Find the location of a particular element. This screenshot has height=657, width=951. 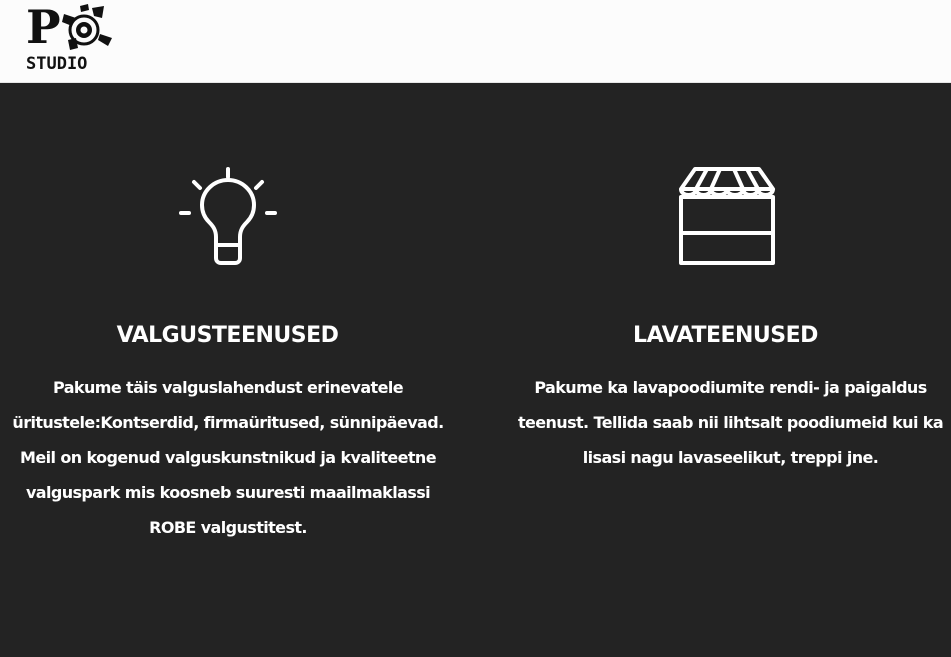

lightbulb-icon is located at coordinates (228, 216).